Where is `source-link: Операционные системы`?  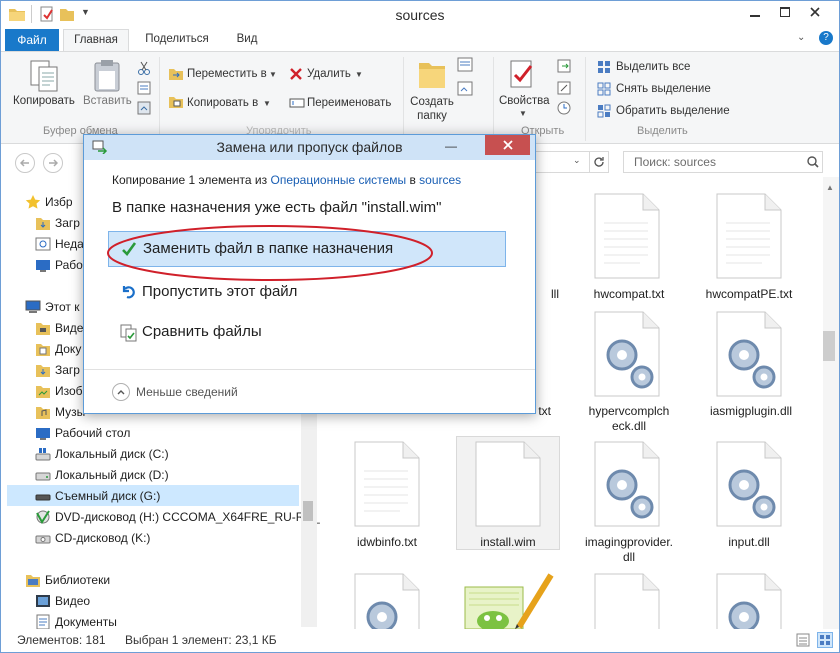 source-link: Операционные системы is located at coordinates (338, 180).